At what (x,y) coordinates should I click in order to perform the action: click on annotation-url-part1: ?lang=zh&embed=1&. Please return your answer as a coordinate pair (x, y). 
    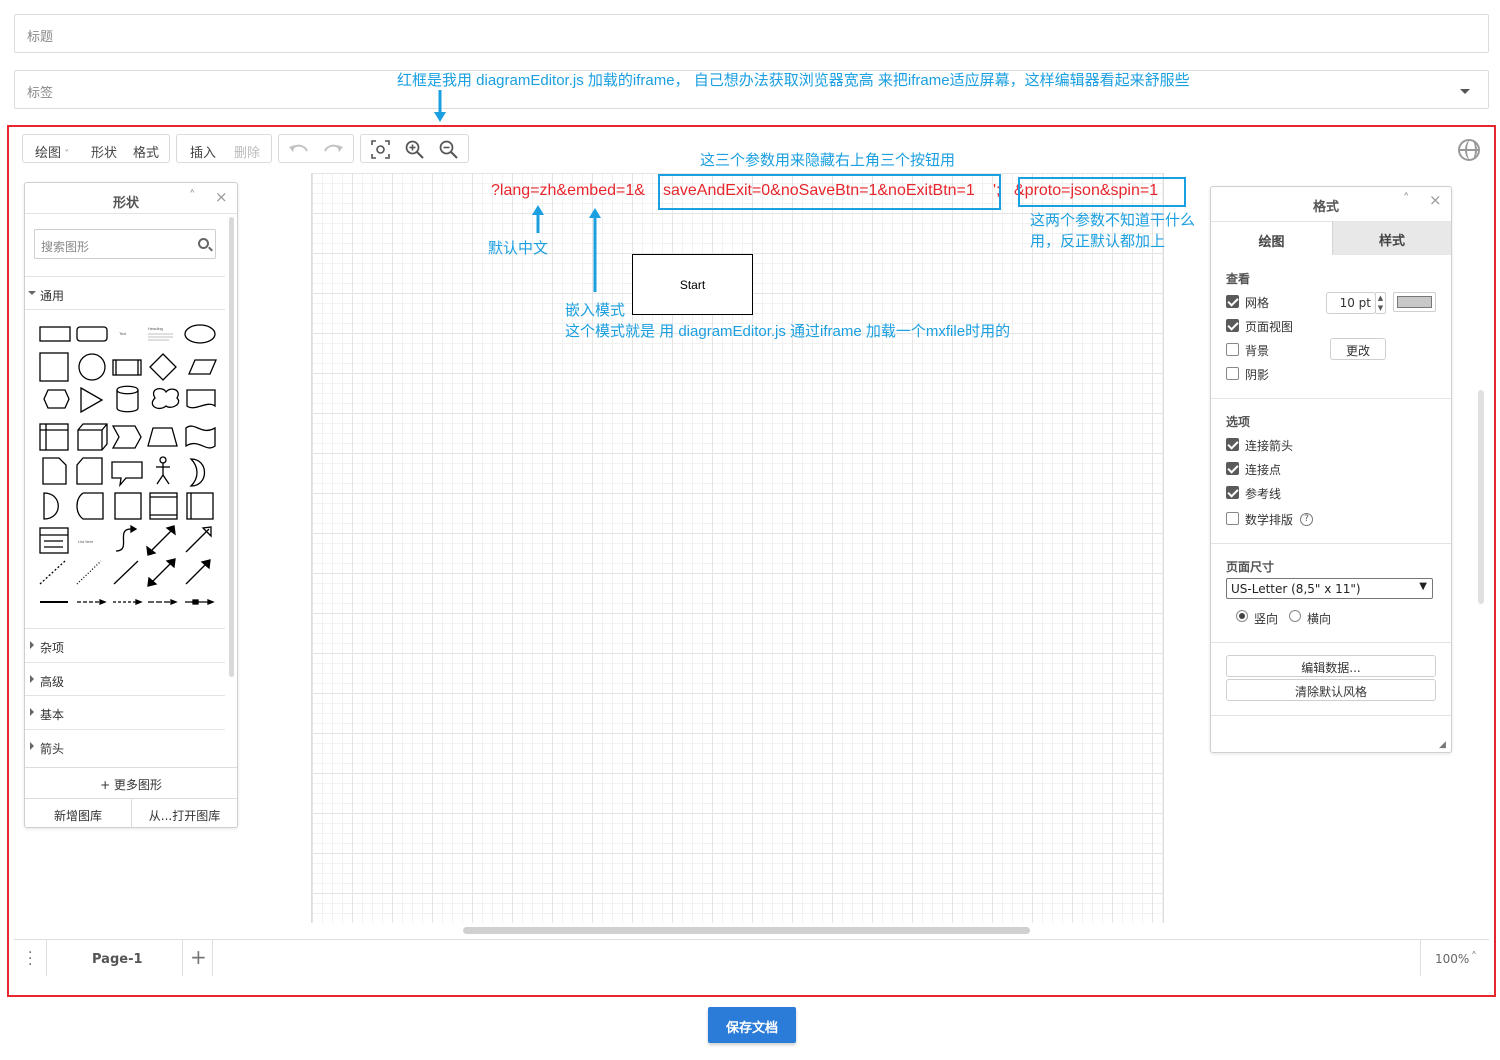
    Looking at the image, I should click on (568, 190).